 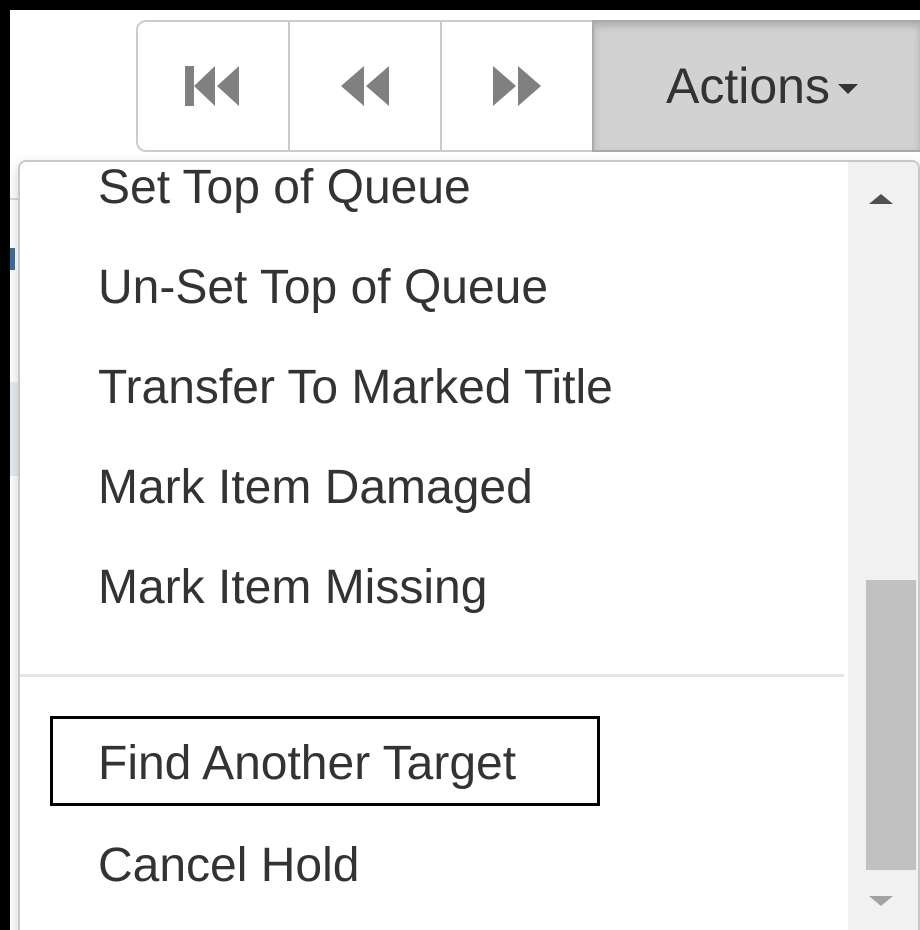 What do you see at coordinates (228, 866) in the screenshot?
I see `menu-item-cancel-hold: Cancel Hold` at bounding box center [228, 866].